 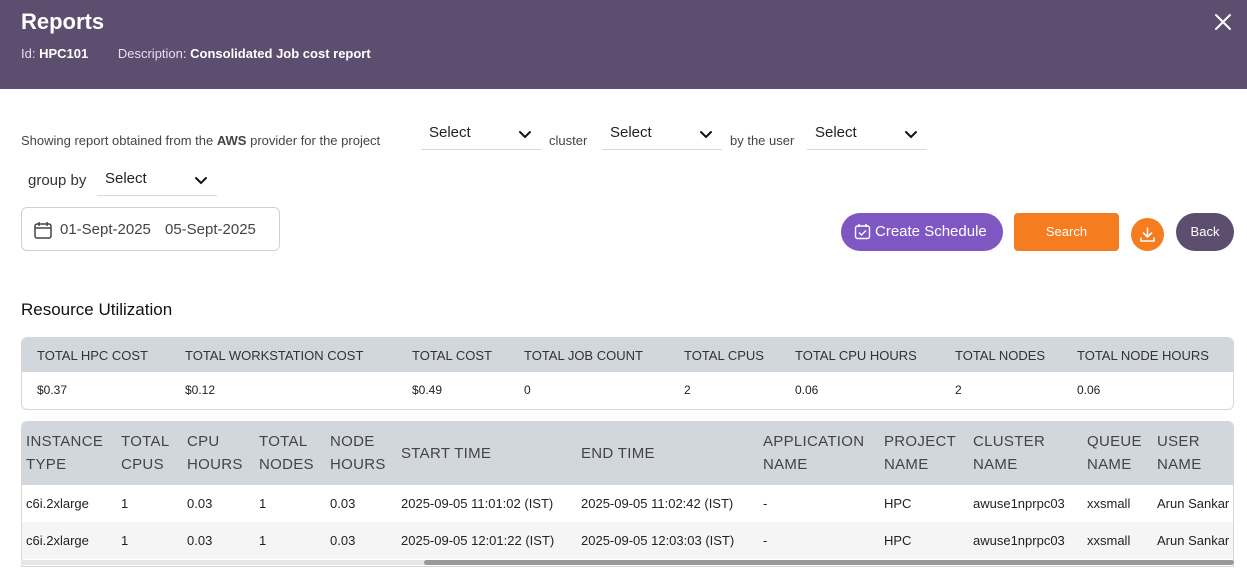 What do you see at coordinates (152, 53) in the screenshot?
I see `description-label: Description:` at bounding box center [152, 53].